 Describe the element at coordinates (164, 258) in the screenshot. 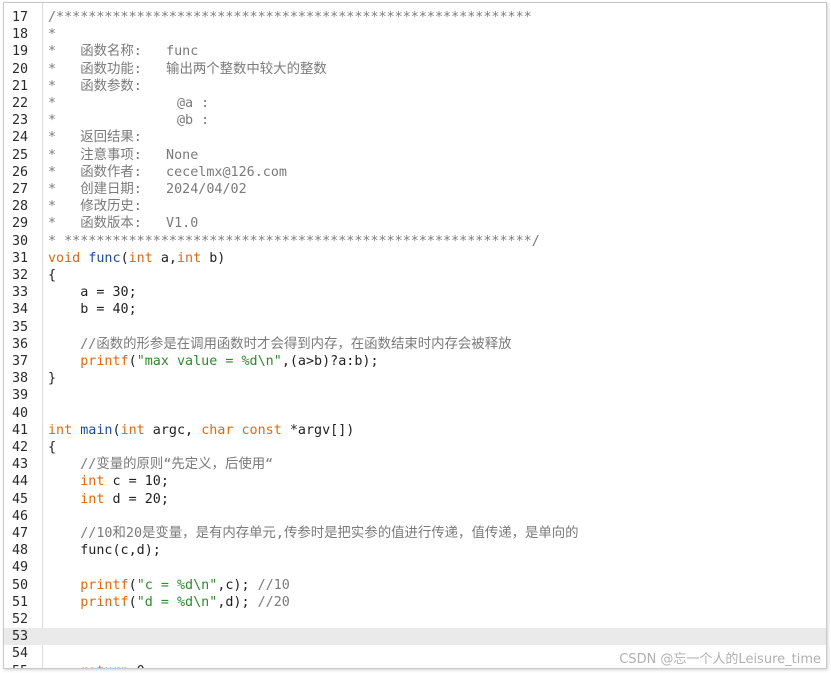

I see `code-token: a,` at that location.